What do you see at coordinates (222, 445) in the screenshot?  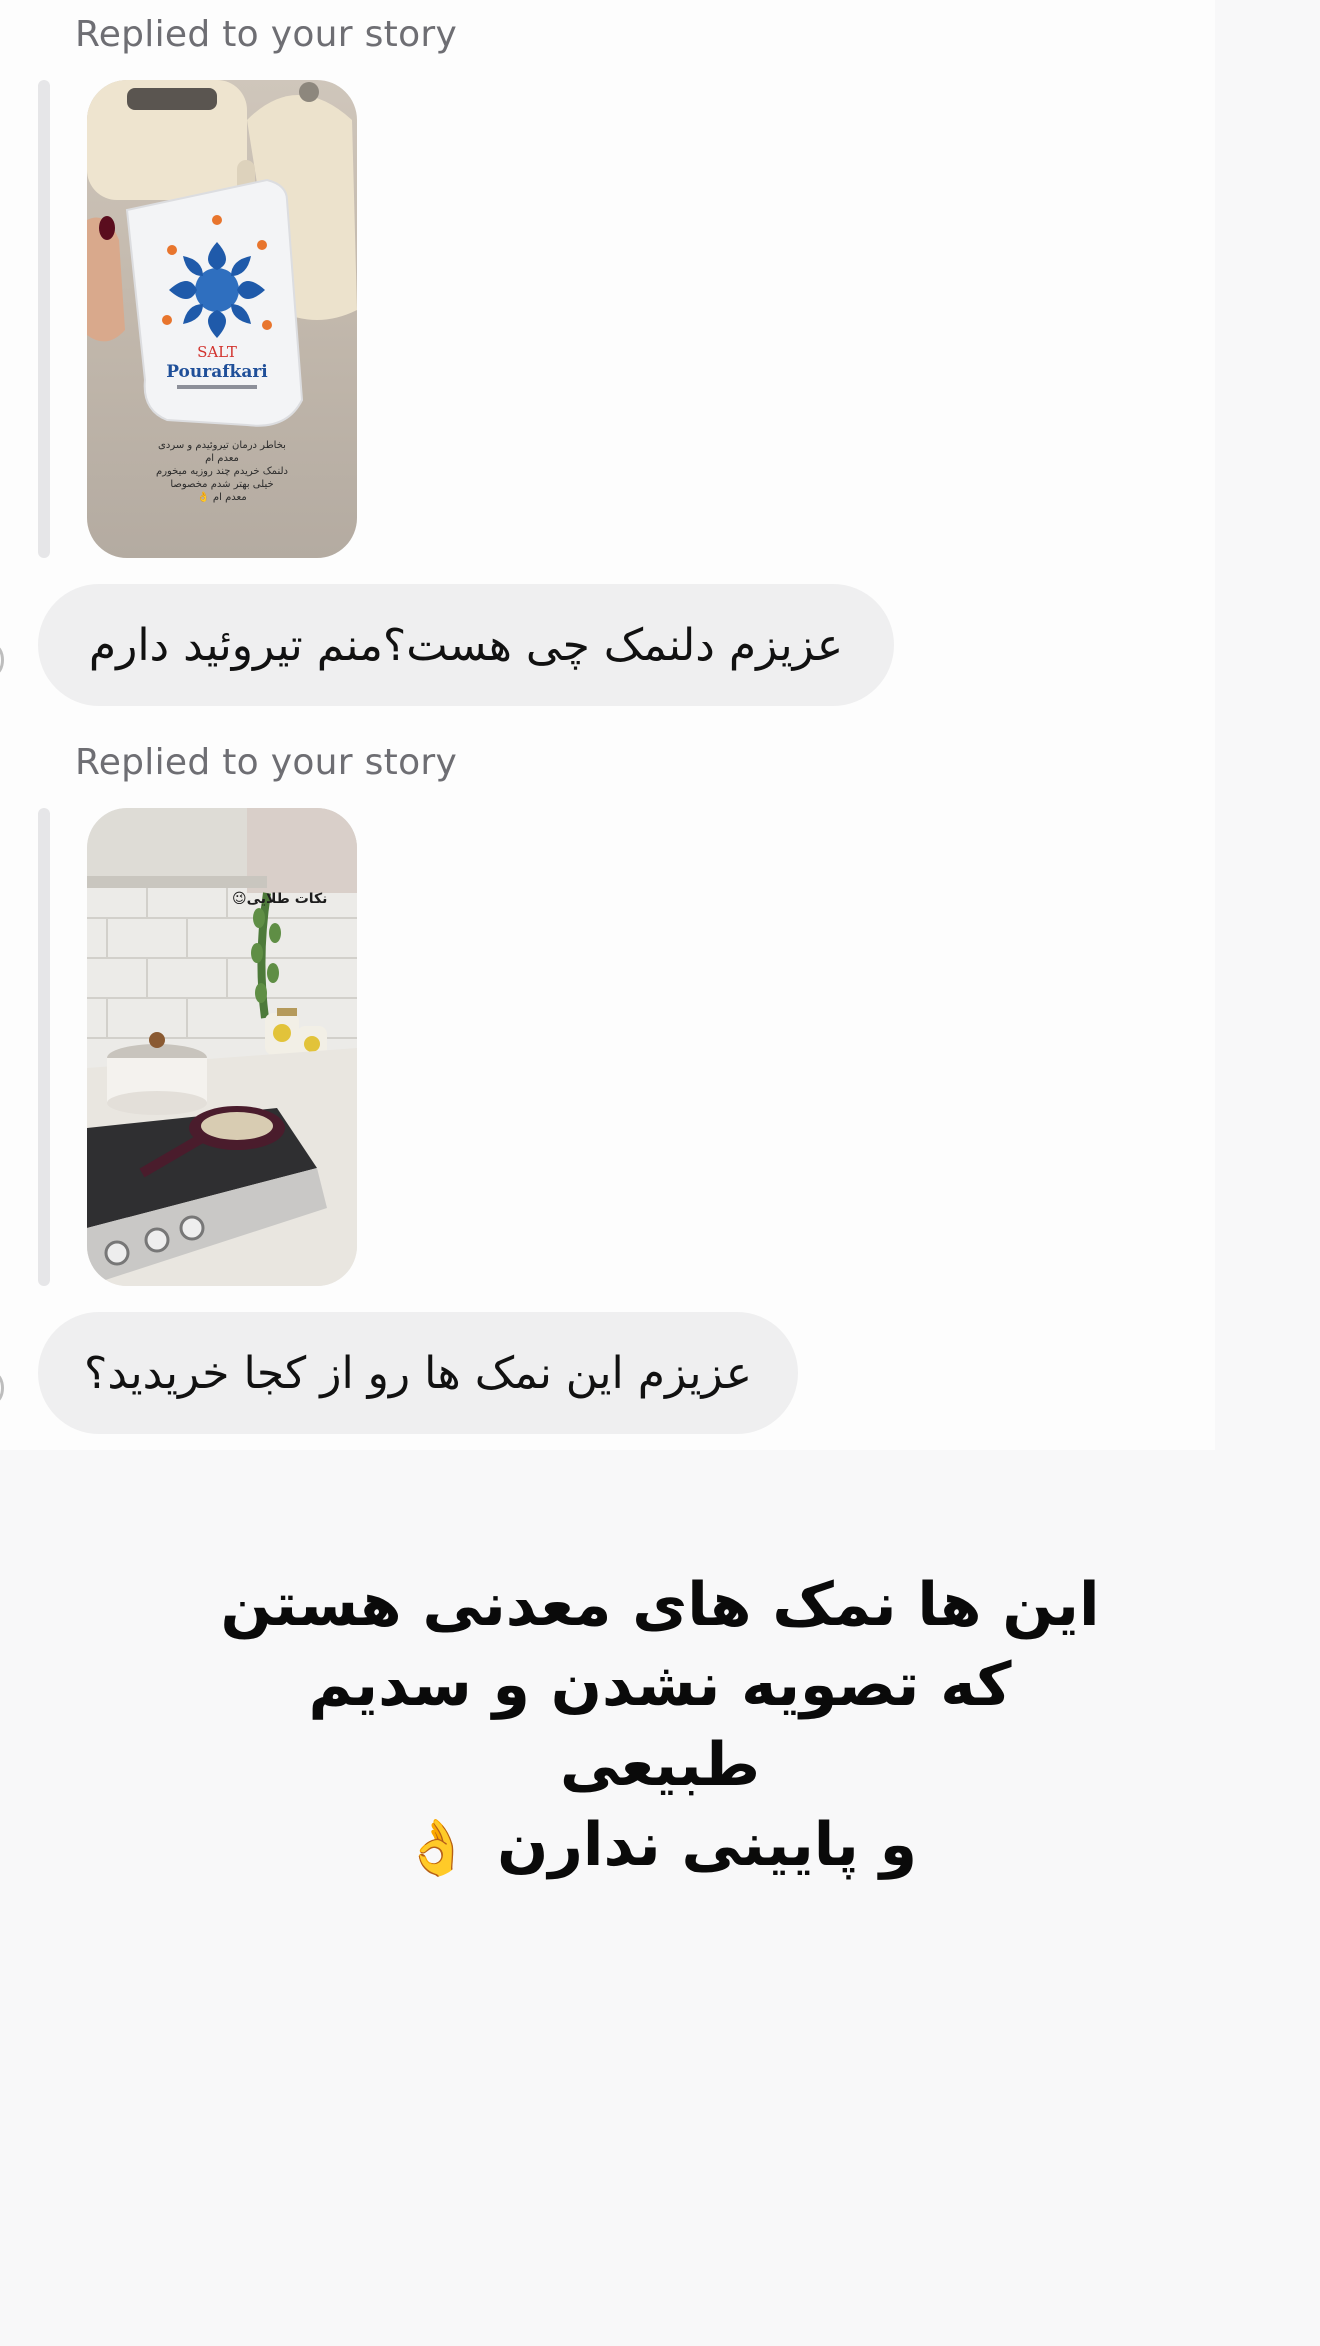 I see `story-text-line-1: بخاطر درمان تیروئیدم و سردی` at bounding box center [222, 445].